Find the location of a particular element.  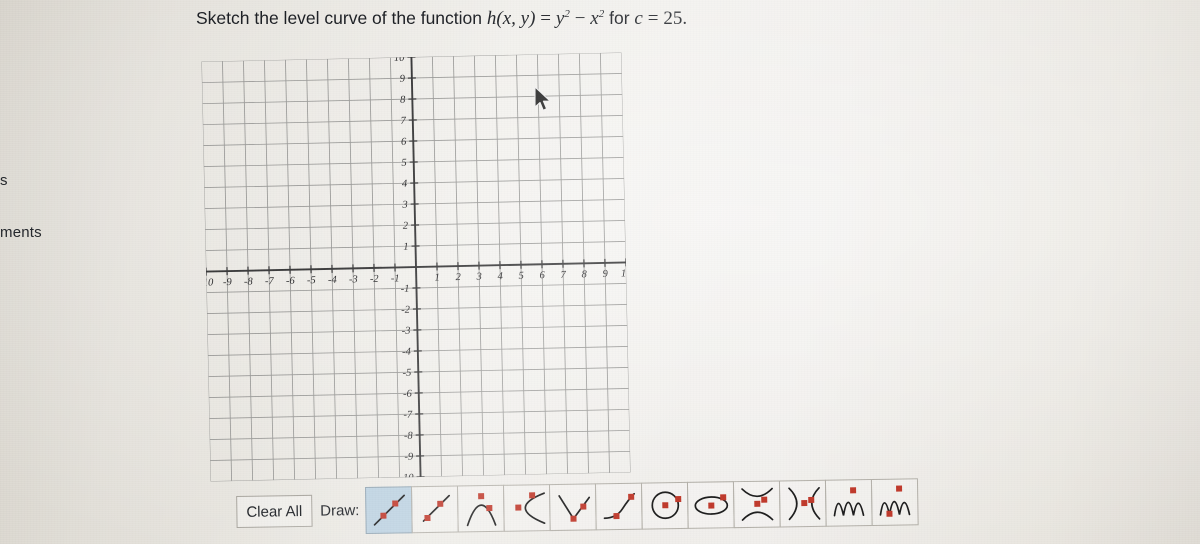

y-tick-label: 3 is located at coordinates (404, 205).